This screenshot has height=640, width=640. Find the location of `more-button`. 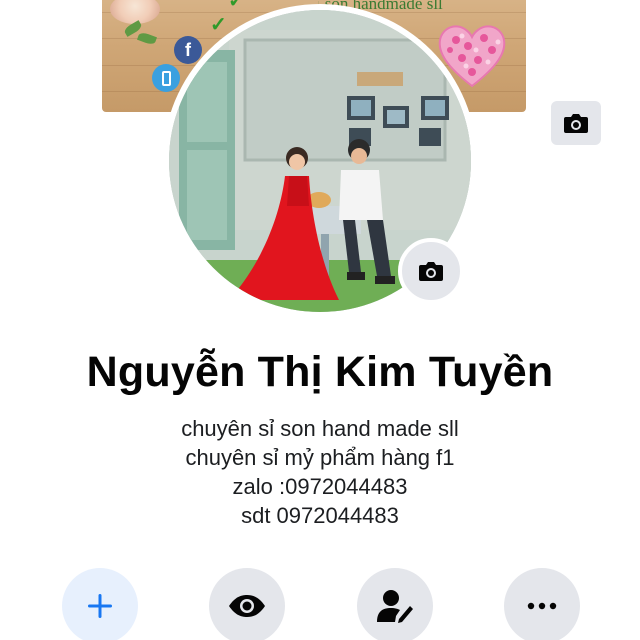

more-button is located at coordinates (542, 604).